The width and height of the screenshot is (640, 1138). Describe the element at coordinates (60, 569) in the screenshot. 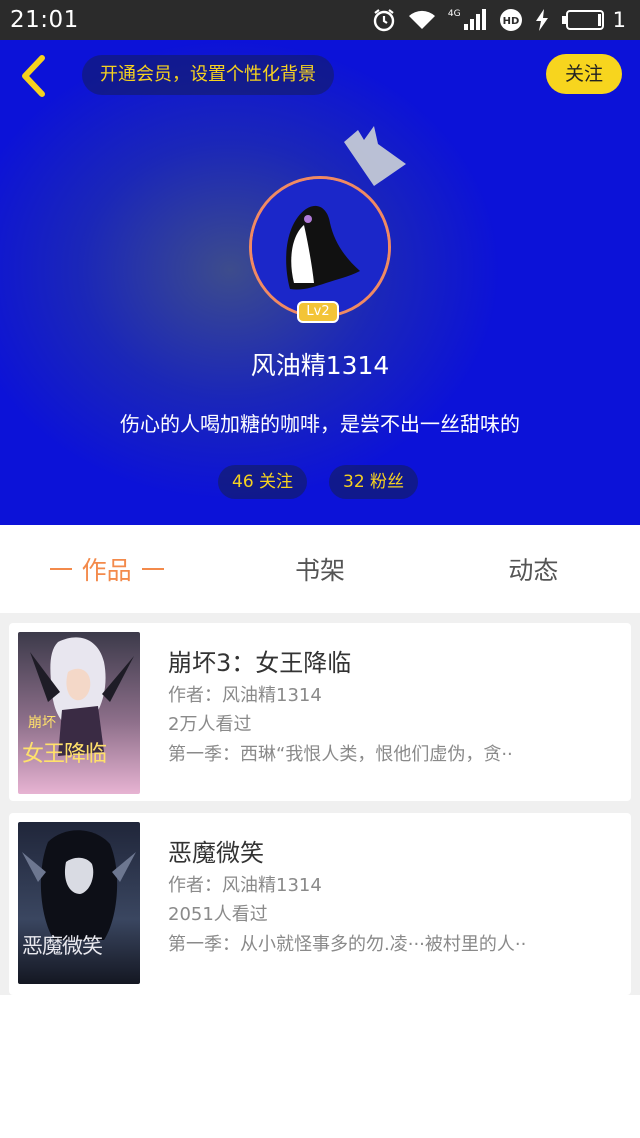

I see `tab-indicator-left` at that location.